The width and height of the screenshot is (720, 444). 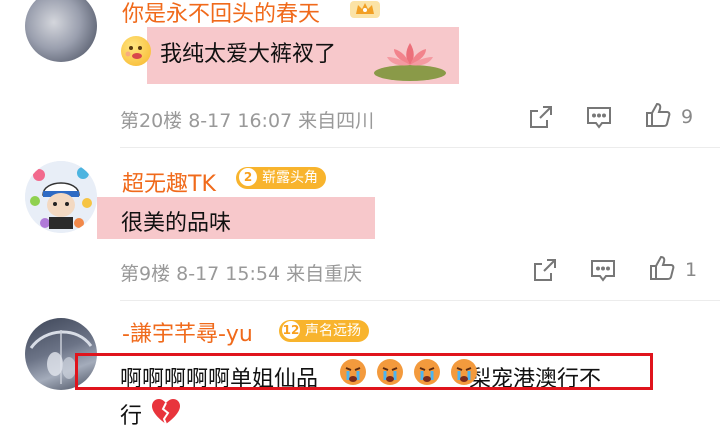 I want to click on comment-text-continuation: 行, so click(x=131, y=416).